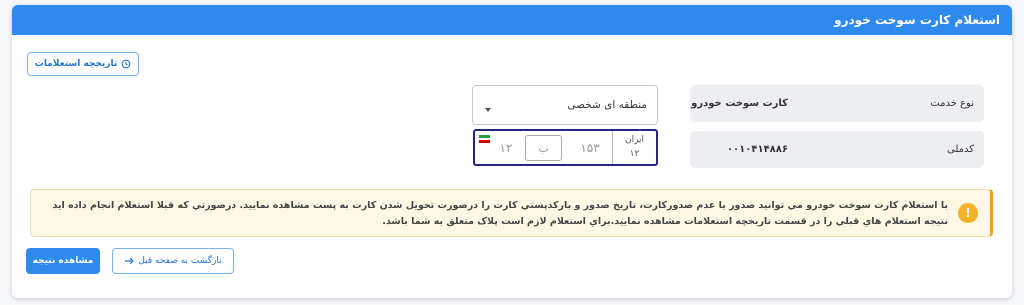 The height and width of the screenshot is (305, 1024). I want to click on service-type-value: کارت سوخت خودرو, so click(739, 103).